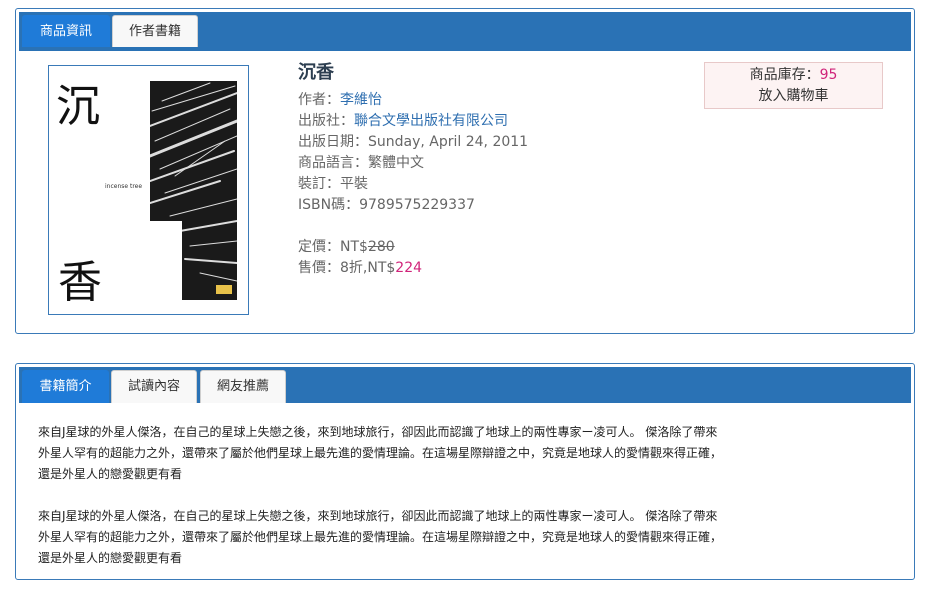  What do you see at coordinates (413, 247) in the screenshot?
I see `list-price-row: 定價：NT$280` at bounding box center [413, 247].